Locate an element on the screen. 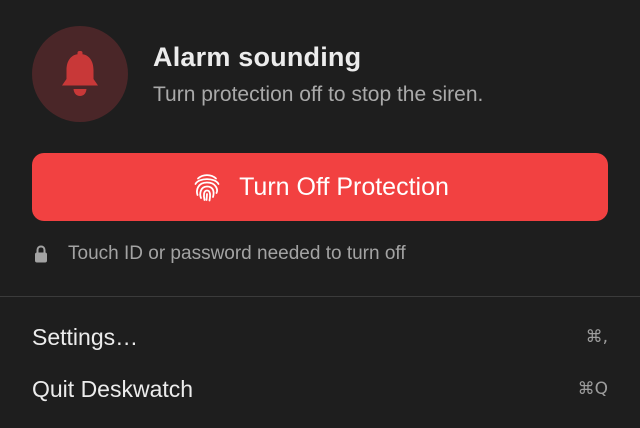 This screenshot has width=640, height=428. auth-note-text: Touch ID or password needed to turn off is located at coordinates (237, 253).